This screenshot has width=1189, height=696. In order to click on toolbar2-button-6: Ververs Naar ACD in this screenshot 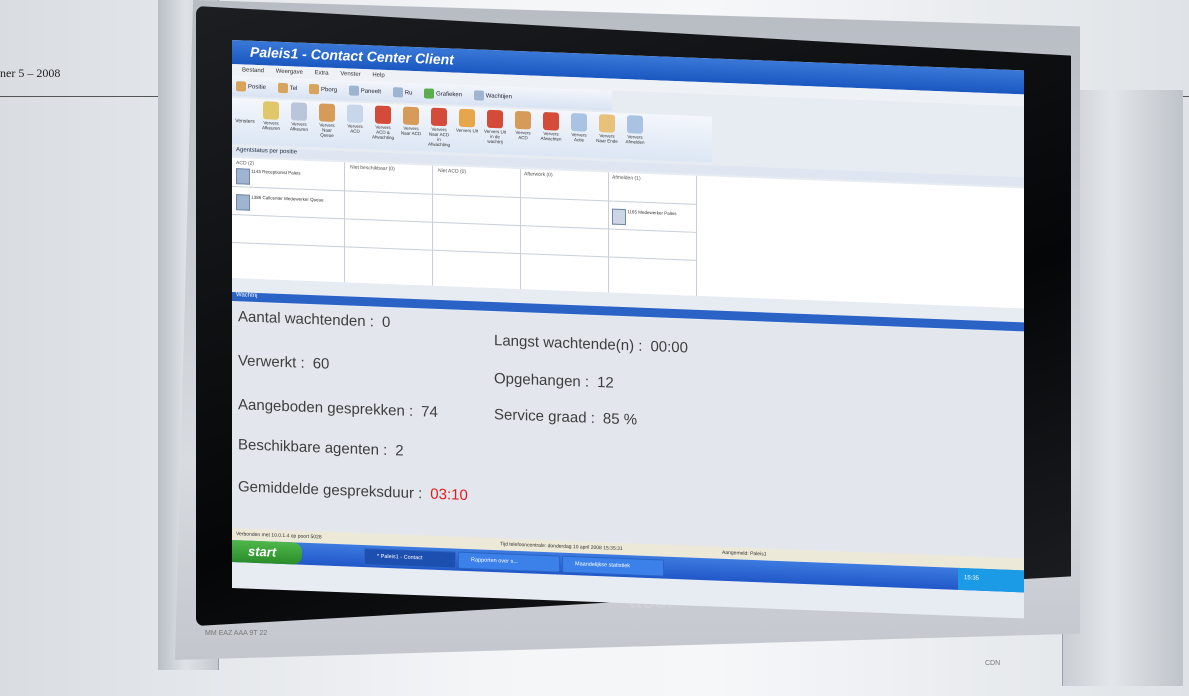, I will do `click(411, 121)`.